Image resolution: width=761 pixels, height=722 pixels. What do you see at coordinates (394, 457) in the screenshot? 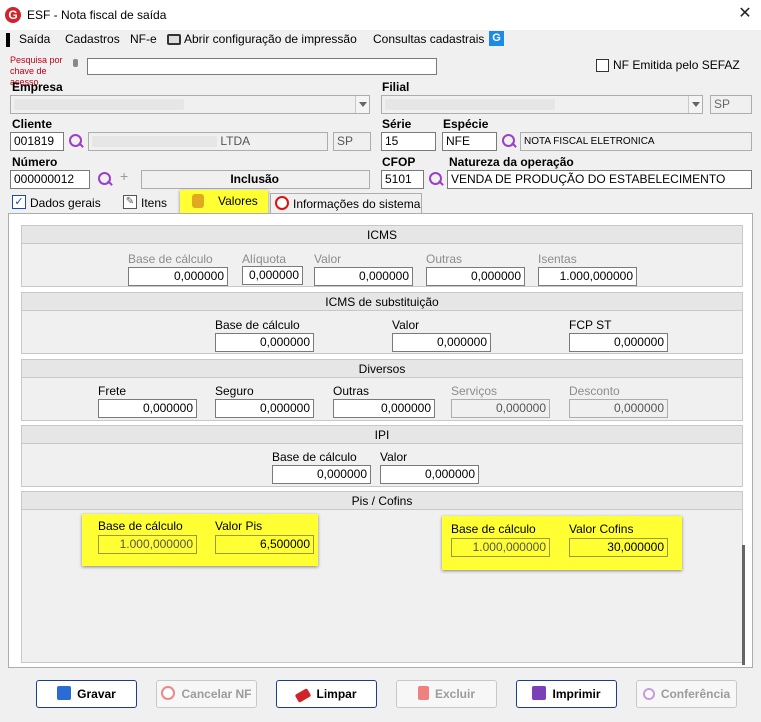
I see `ipi-valor-label: Valor` at bounding box center [394, 457].